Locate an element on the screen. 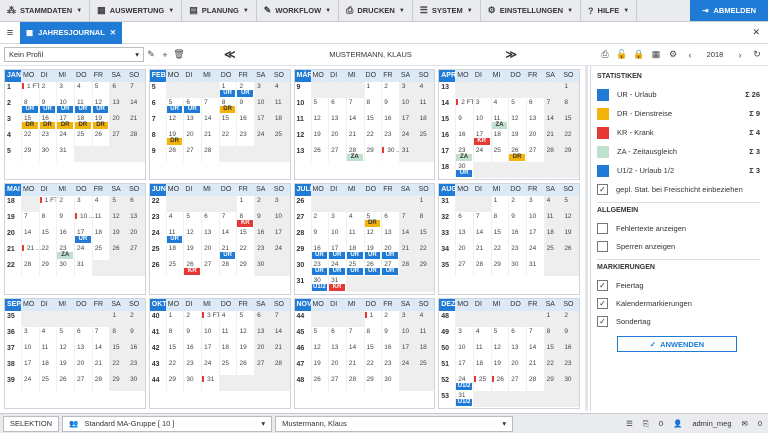  unlock-icon: 🔓 is located at coordinates (622, 54).